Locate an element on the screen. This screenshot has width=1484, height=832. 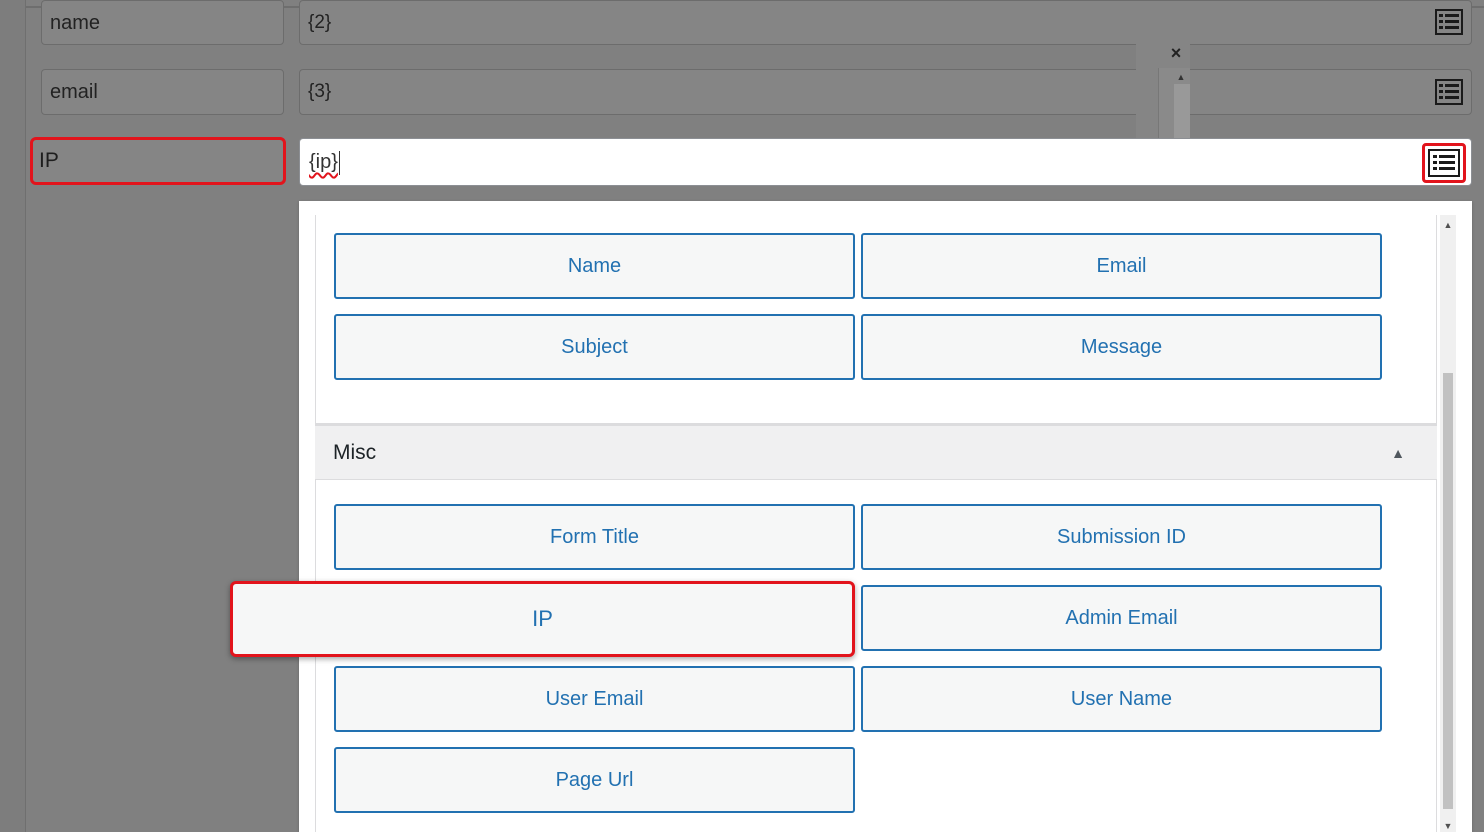
close-icon: × is located at coordinates (1176, 53).